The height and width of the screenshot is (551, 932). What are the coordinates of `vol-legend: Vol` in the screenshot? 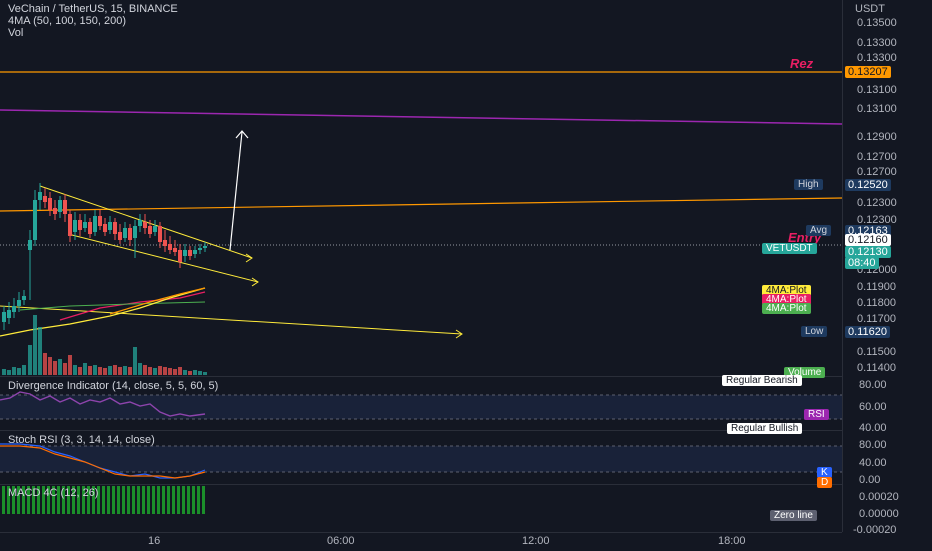 It's located at (15, 33).